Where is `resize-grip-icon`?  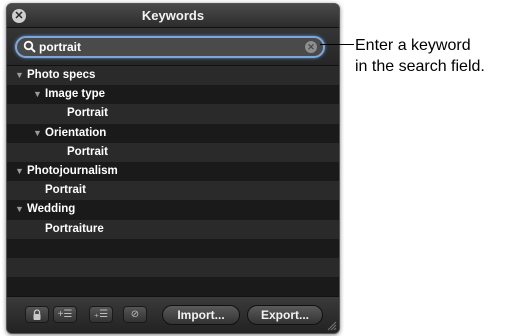
resize-grip-icon is located at coordinates (331, 325).